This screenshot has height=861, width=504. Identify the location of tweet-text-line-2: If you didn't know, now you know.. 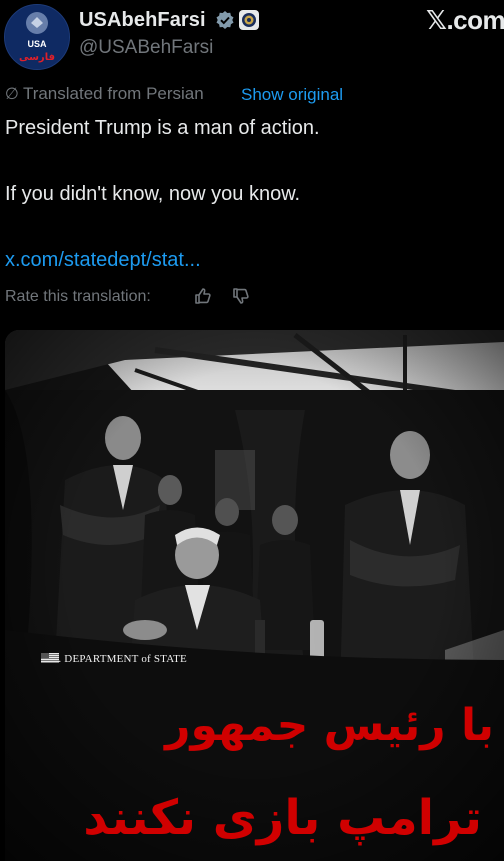
(153, 194).